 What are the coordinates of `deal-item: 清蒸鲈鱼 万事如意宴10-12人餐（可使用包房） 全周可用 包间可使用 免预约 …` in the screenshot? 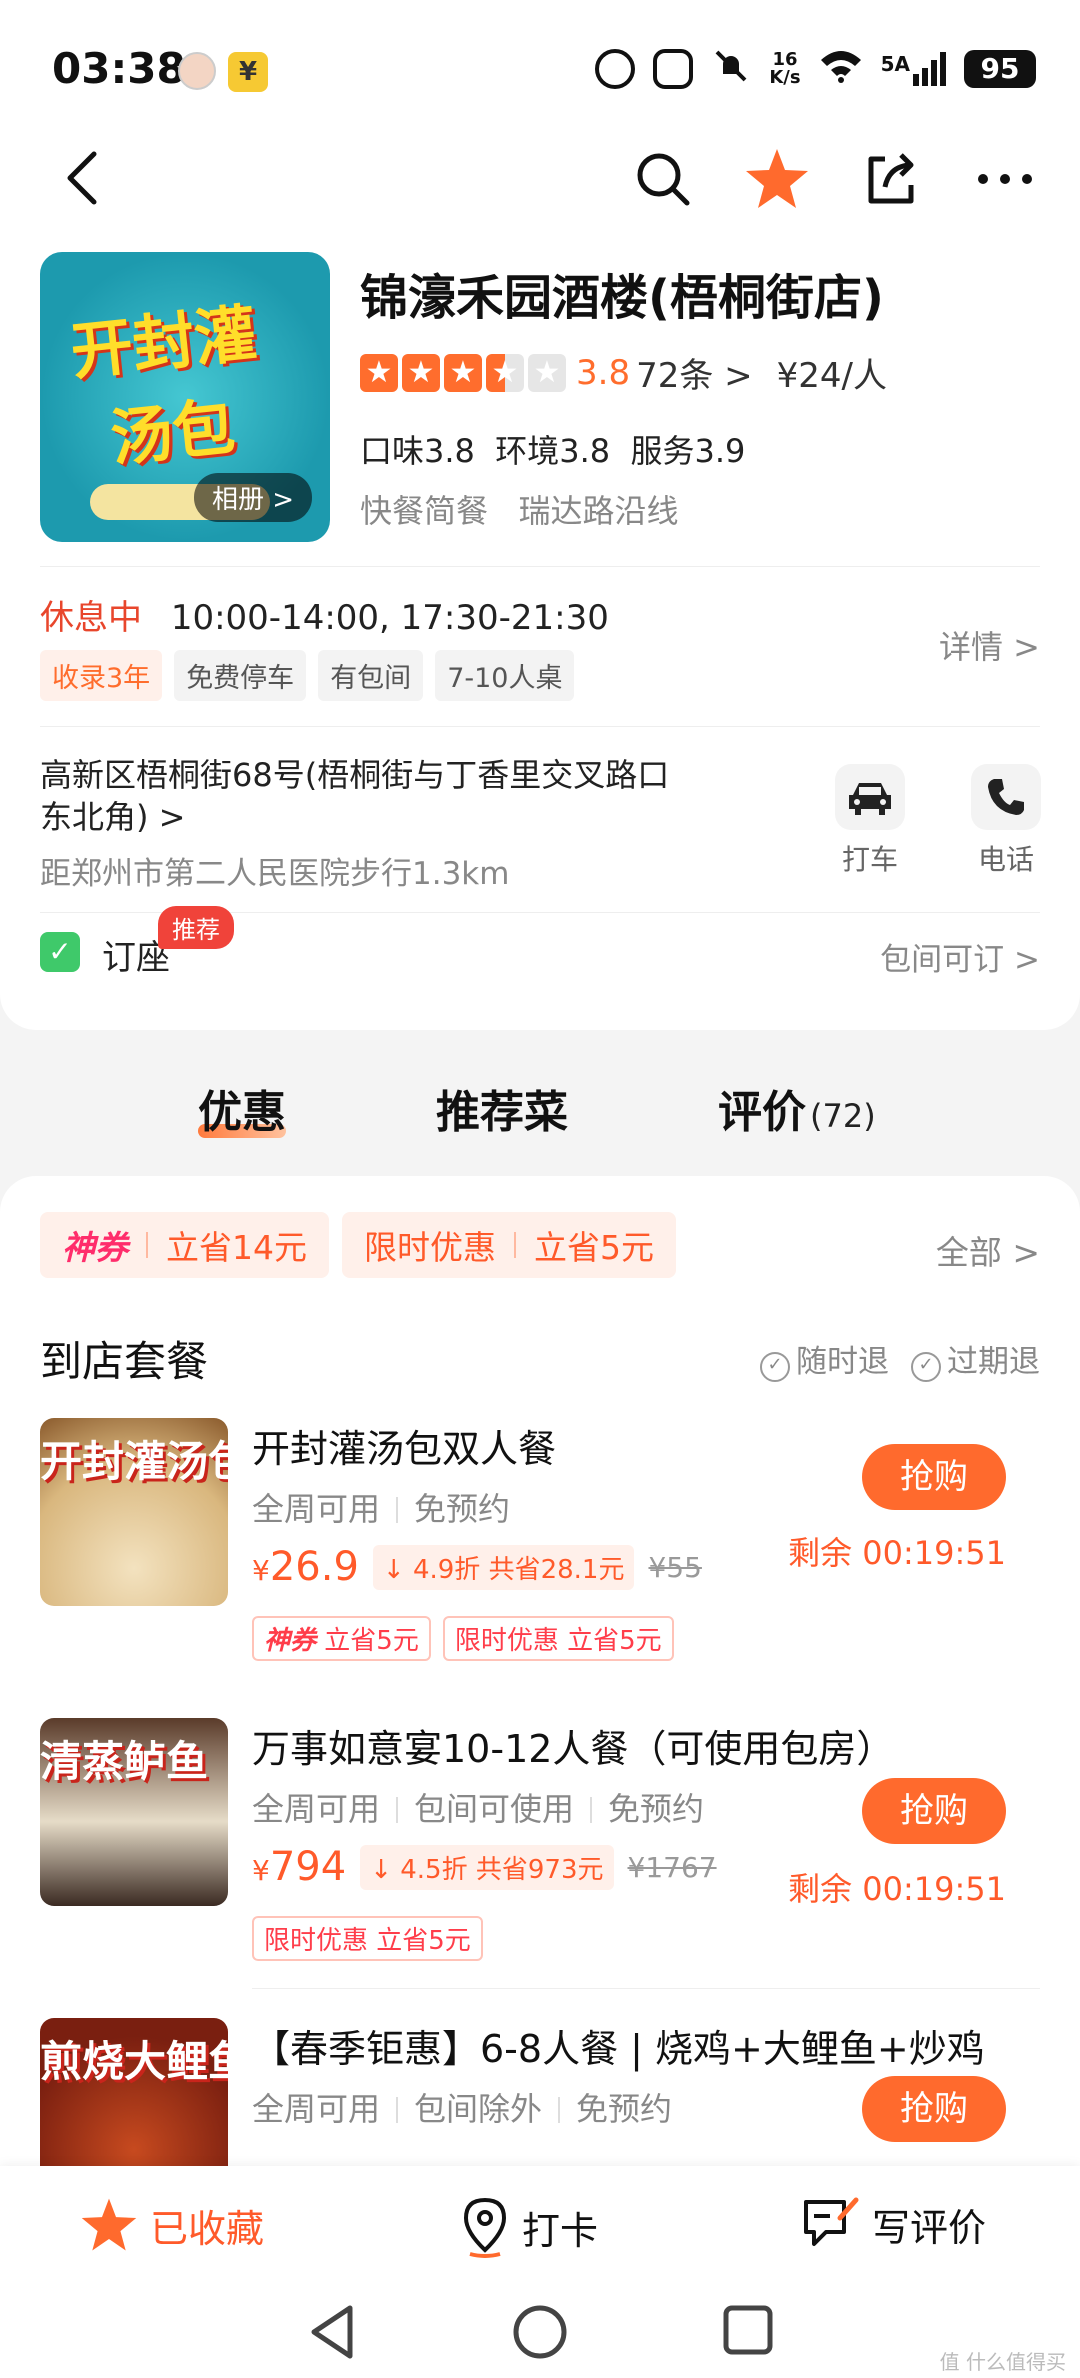 It's located at (540, 1868).